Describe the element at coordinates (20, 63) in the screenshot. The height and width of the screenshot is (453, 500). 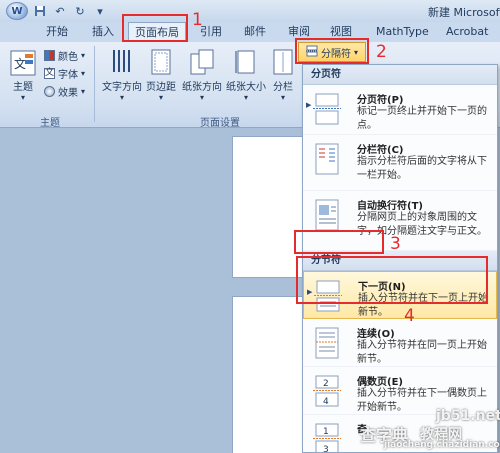
I see `svg-text: 文` at that location.